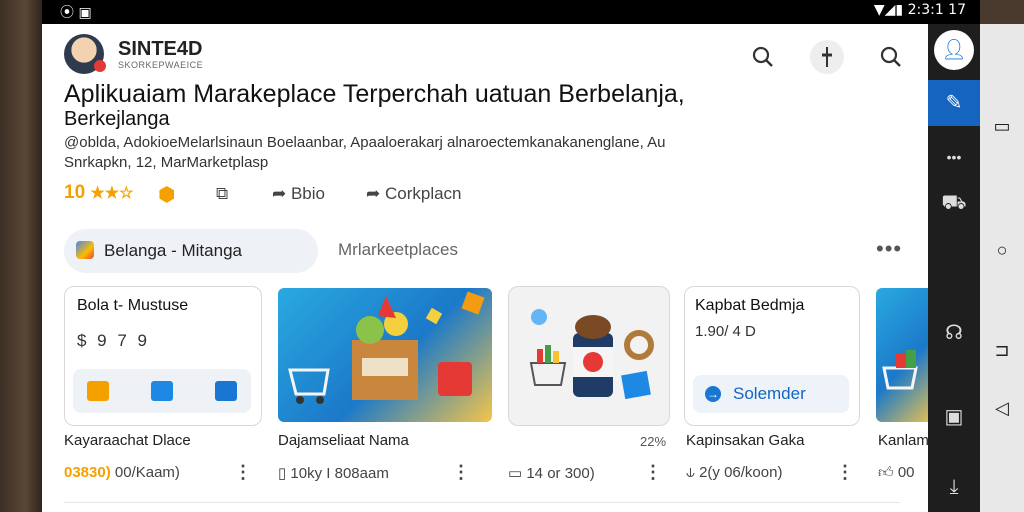  Describe the element at coordinates (1002, 408) in the screenshot. I see `back-icon: ◁` at that location.